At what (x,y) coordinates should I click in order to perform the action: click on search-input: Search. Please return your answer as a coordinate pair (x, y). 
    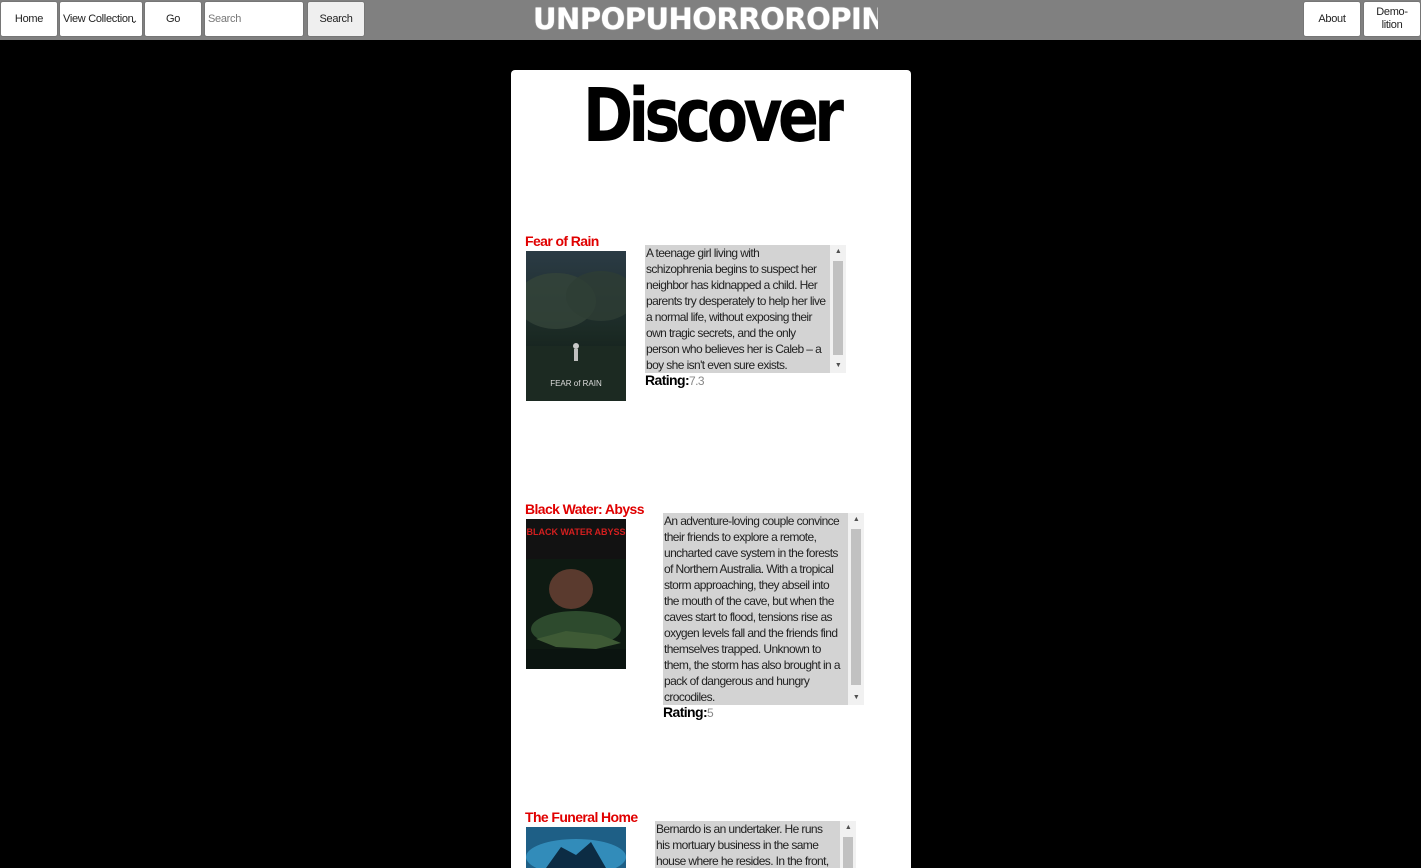
    Looking at the image, I should click on (254, 19).